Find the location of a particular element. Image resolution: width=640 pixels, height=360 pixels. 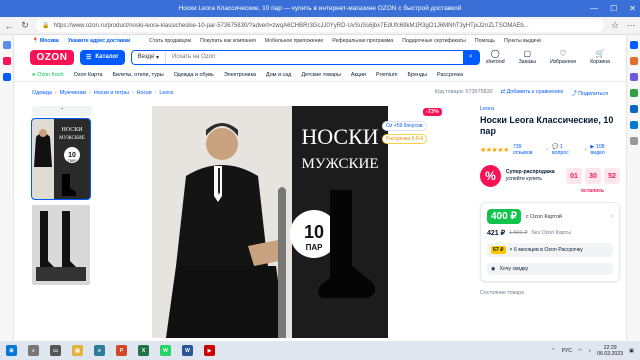

installment-badge: Рассрочка 0-0-6 is located at coordinates (405, 139).